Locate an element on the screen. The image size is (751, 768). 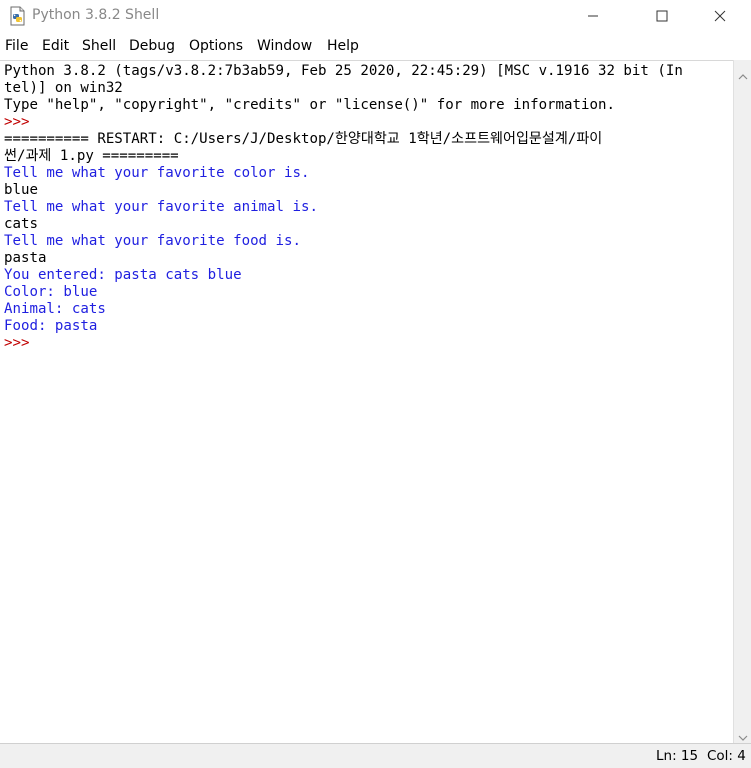
shell-line: 썬/과제 1.py ========= is located at coordinates (91, 156).